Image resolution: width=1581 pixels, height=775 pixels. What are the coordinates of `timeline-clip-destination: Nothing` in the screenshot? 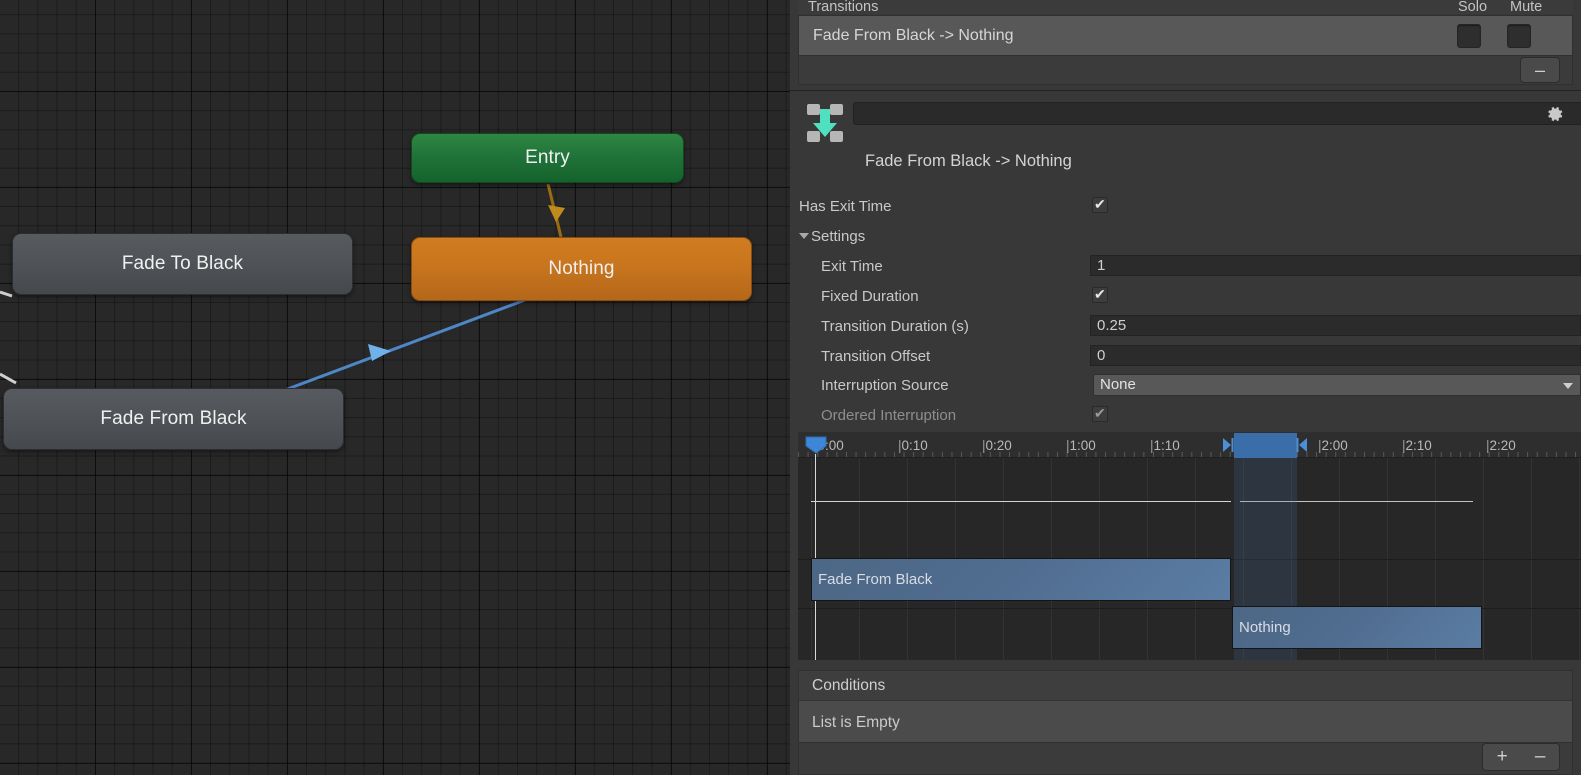 It's located at (1357, 627).